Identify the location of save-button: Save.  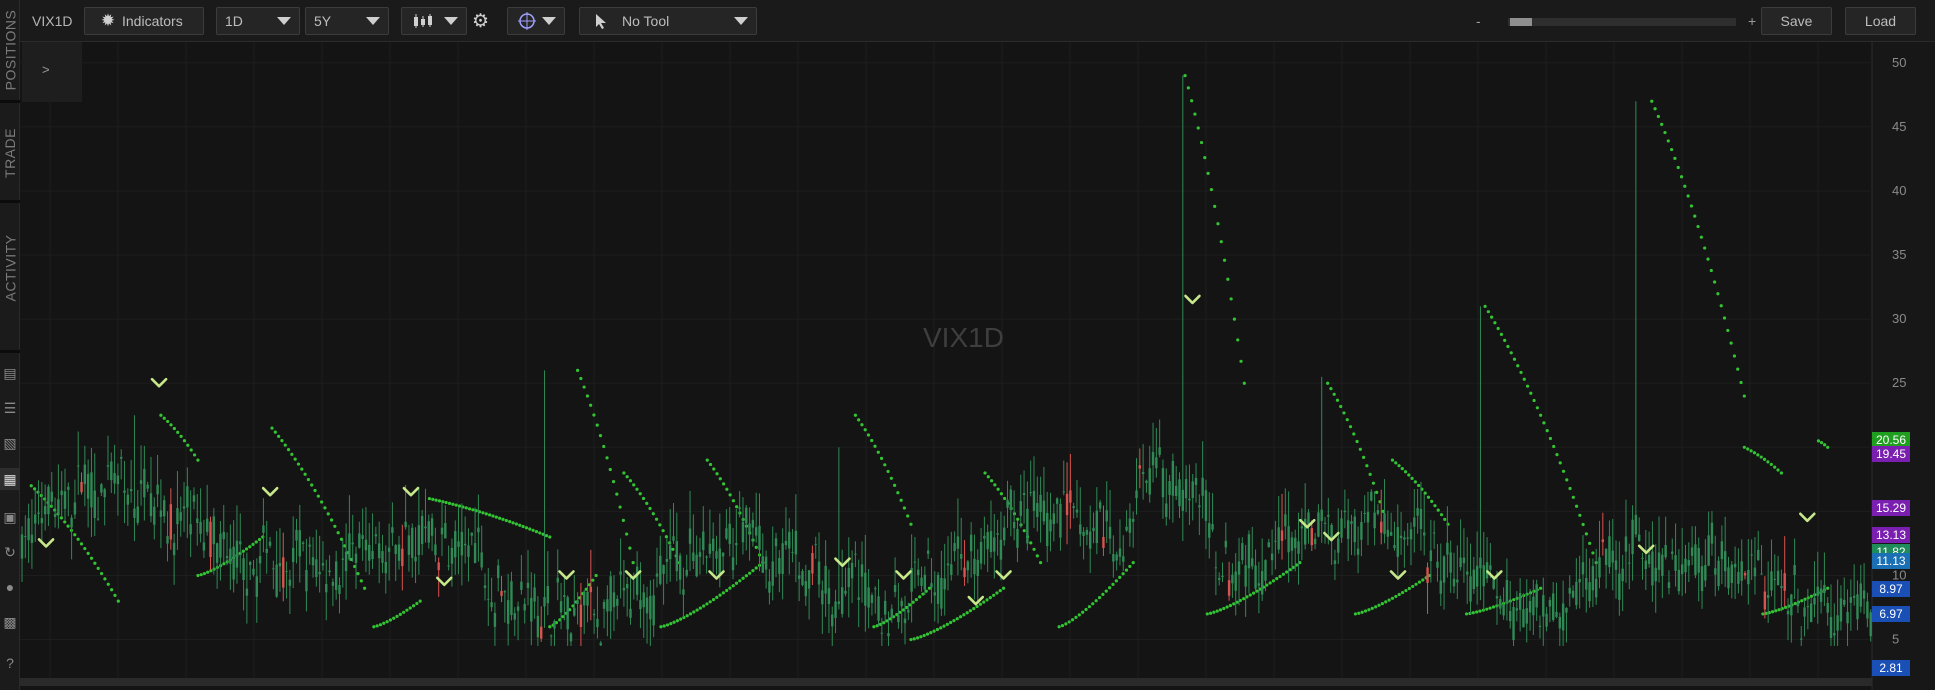
(1796, 21).